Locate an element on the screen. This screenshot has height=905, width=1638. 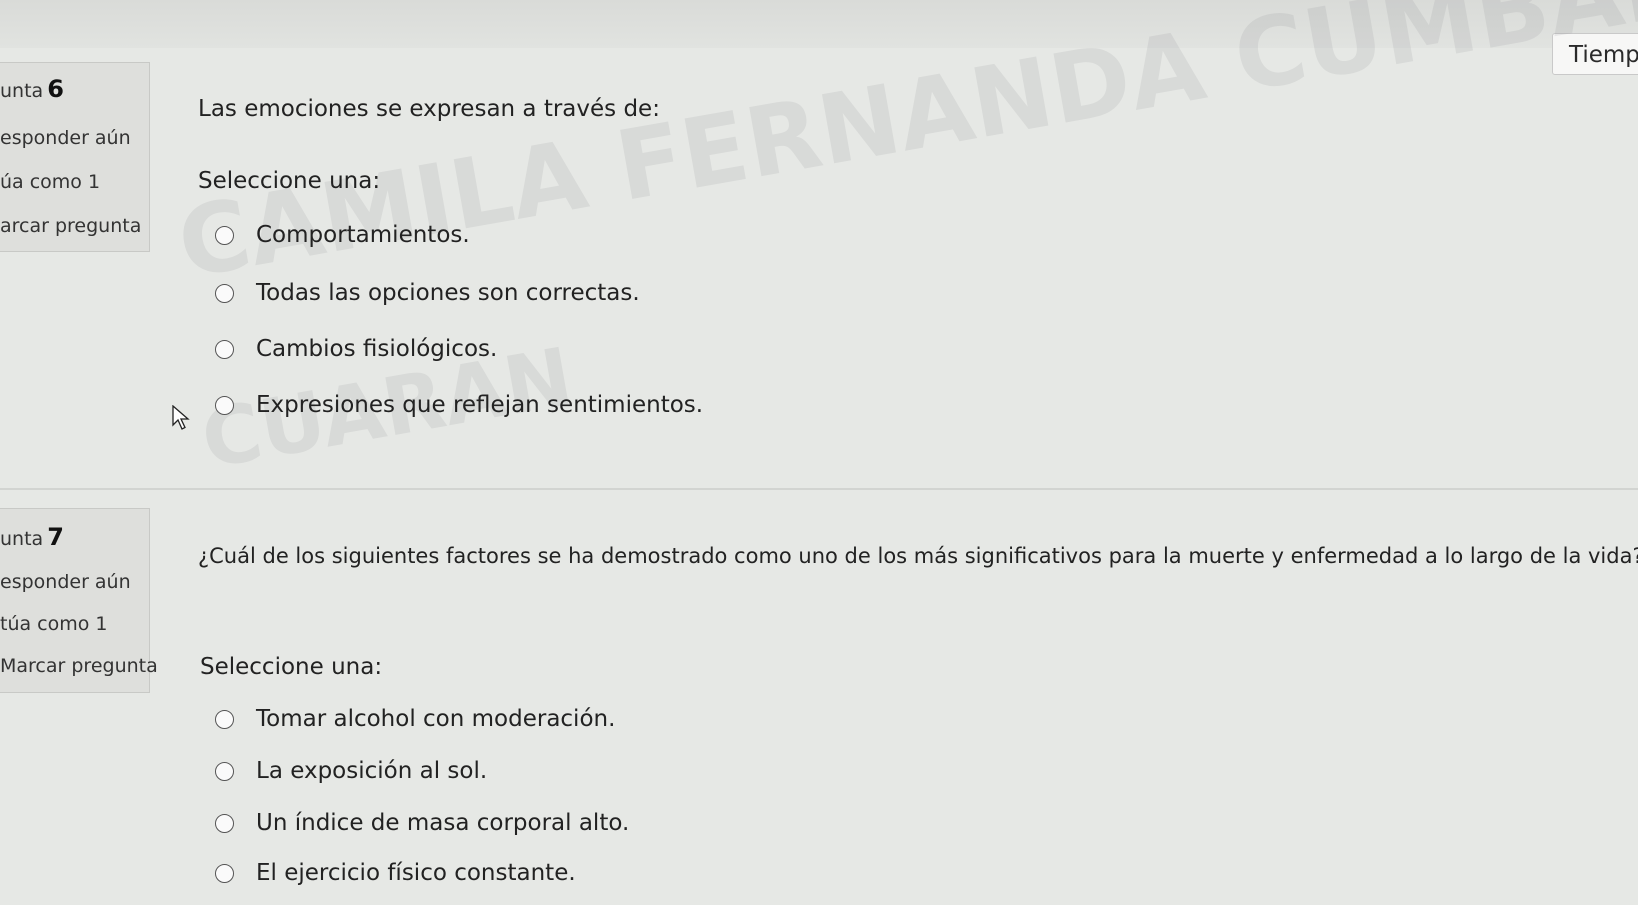
question-6-option-3: Cambios fisiológicos. is located at coordinates (356, 349).